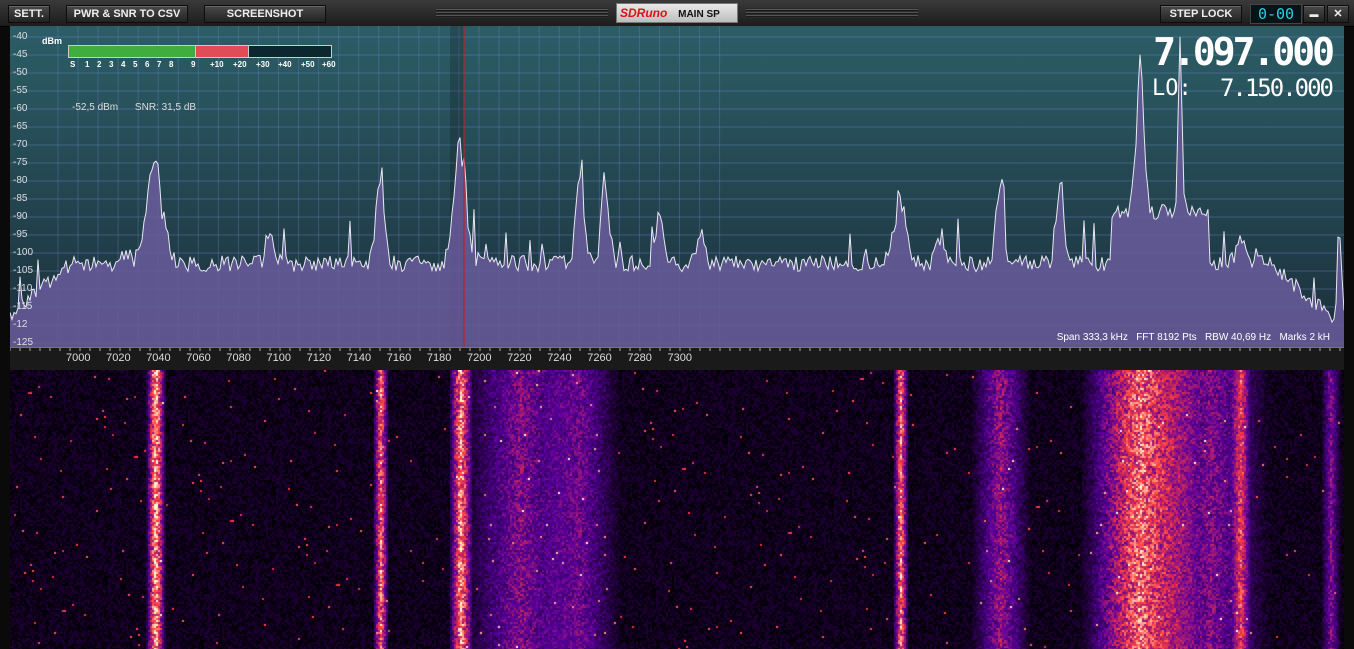 This screenshot has width=1354, height=649. What do you see at coordinates (132, 51) in the screenshot?
I see `s-meter-green` at bounding box center [132, 51].